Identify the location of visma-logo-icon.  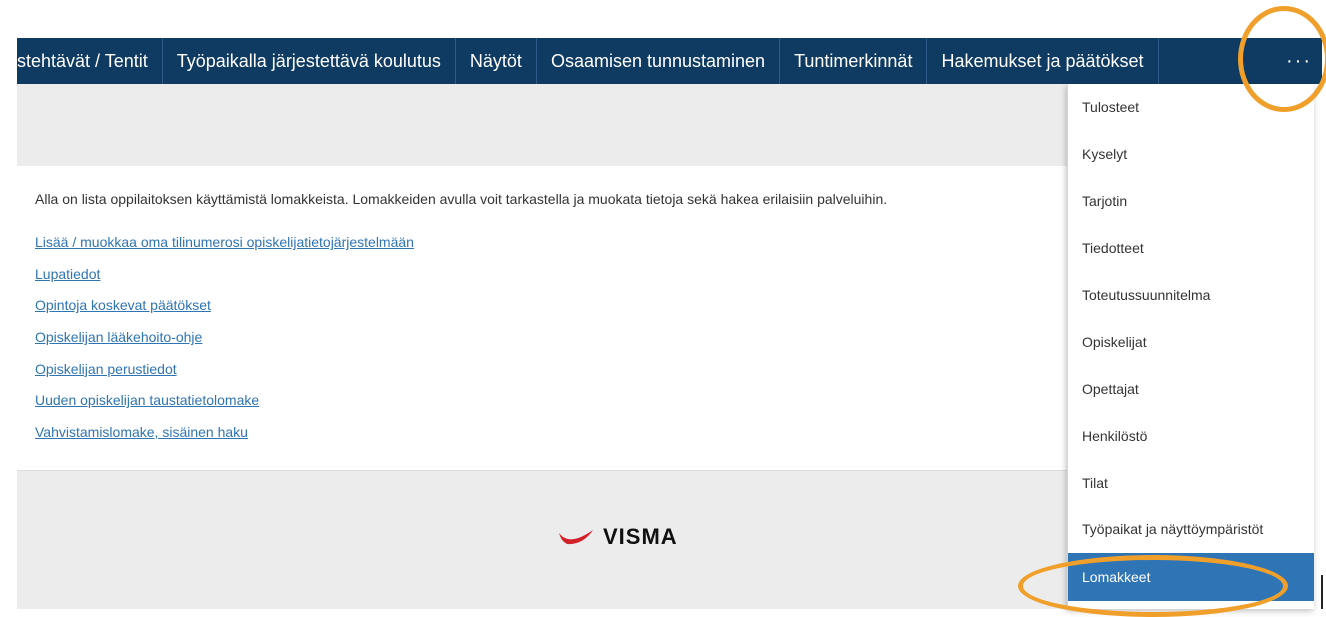
(576, 537).